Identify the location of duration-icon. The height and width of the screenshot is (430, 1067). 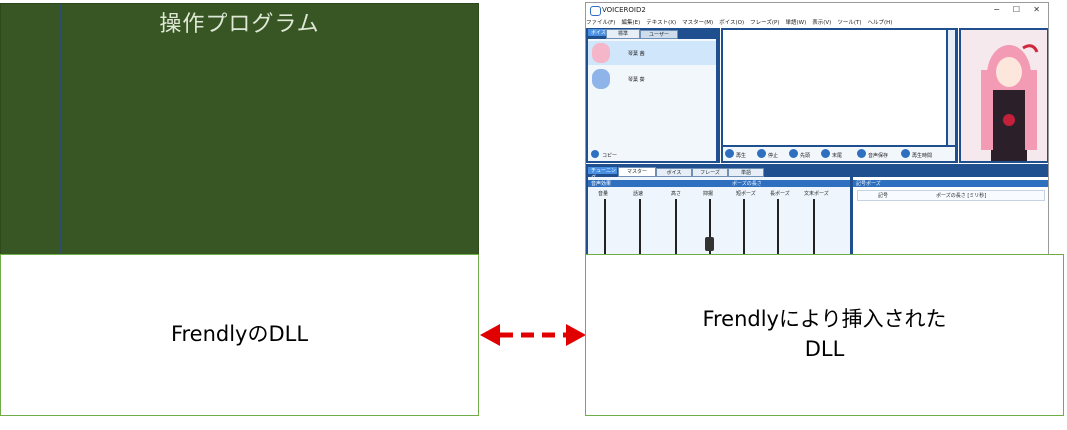
(905, 153).